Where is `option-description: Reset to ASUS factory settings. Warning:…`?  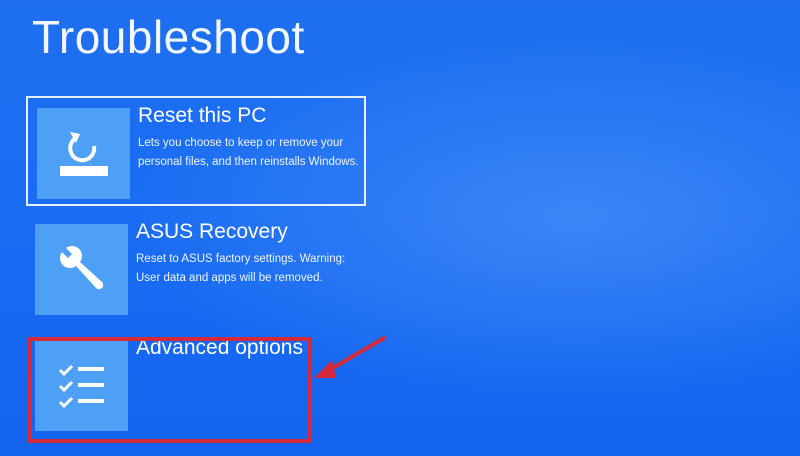
option-description: Reset to ASUS factory settings. Warning:… is located at coordinates (241, 268).